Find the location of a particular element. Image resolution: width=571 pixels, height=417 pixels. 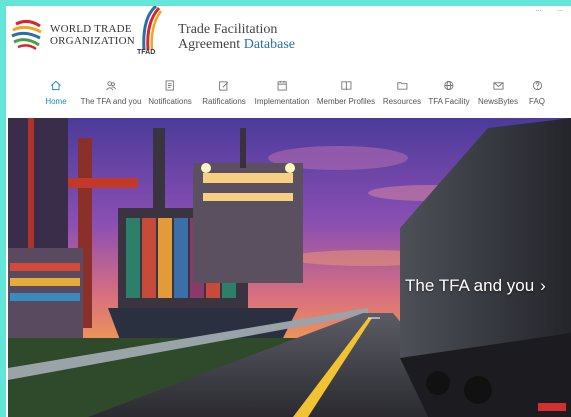

hero-tfa-link: The TFA and you › is located at coordinates (475, 286).